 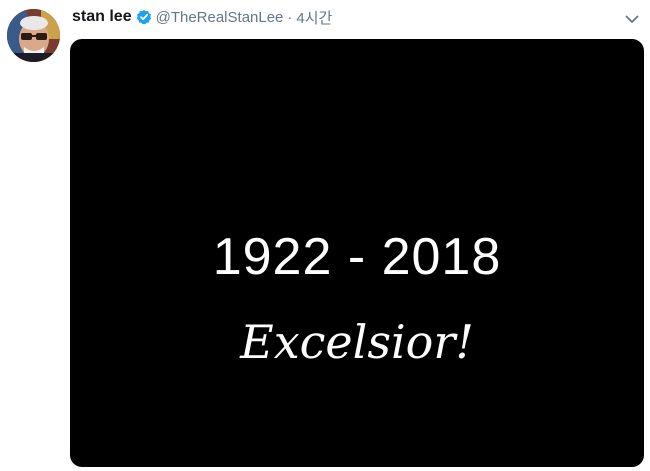 What do you see at coordinates (357, 342) in the screenshot?
I see `memorial-motto: Excelsior!` at bounding box center [357, 342].